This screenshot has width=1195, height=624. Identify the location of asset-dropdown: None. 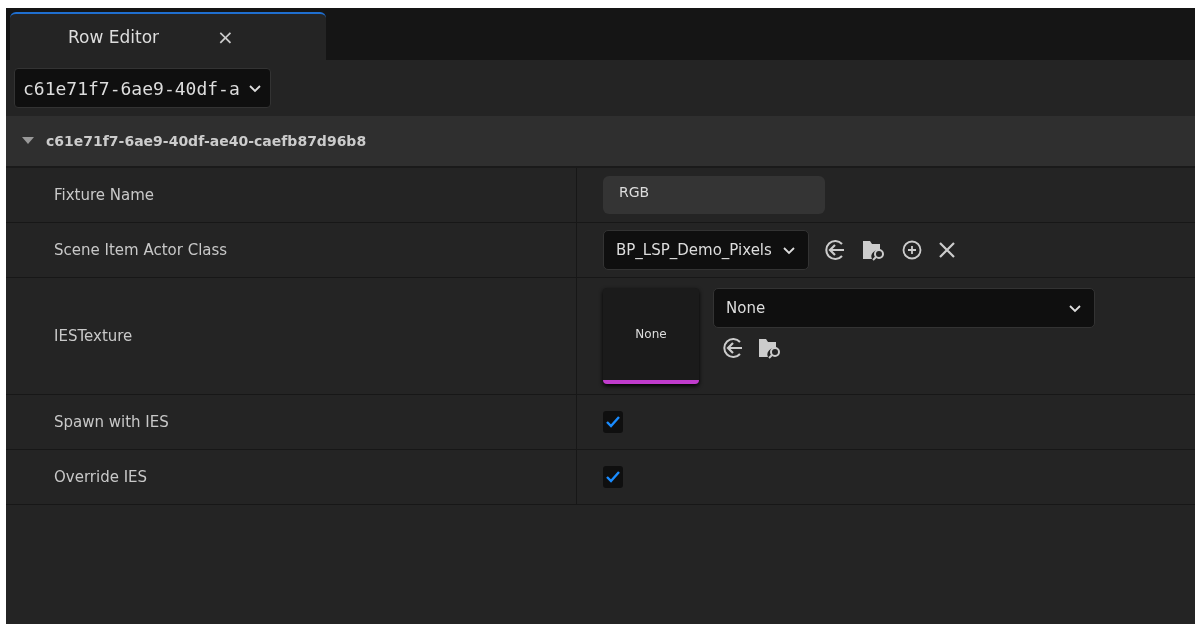
(904, 308).